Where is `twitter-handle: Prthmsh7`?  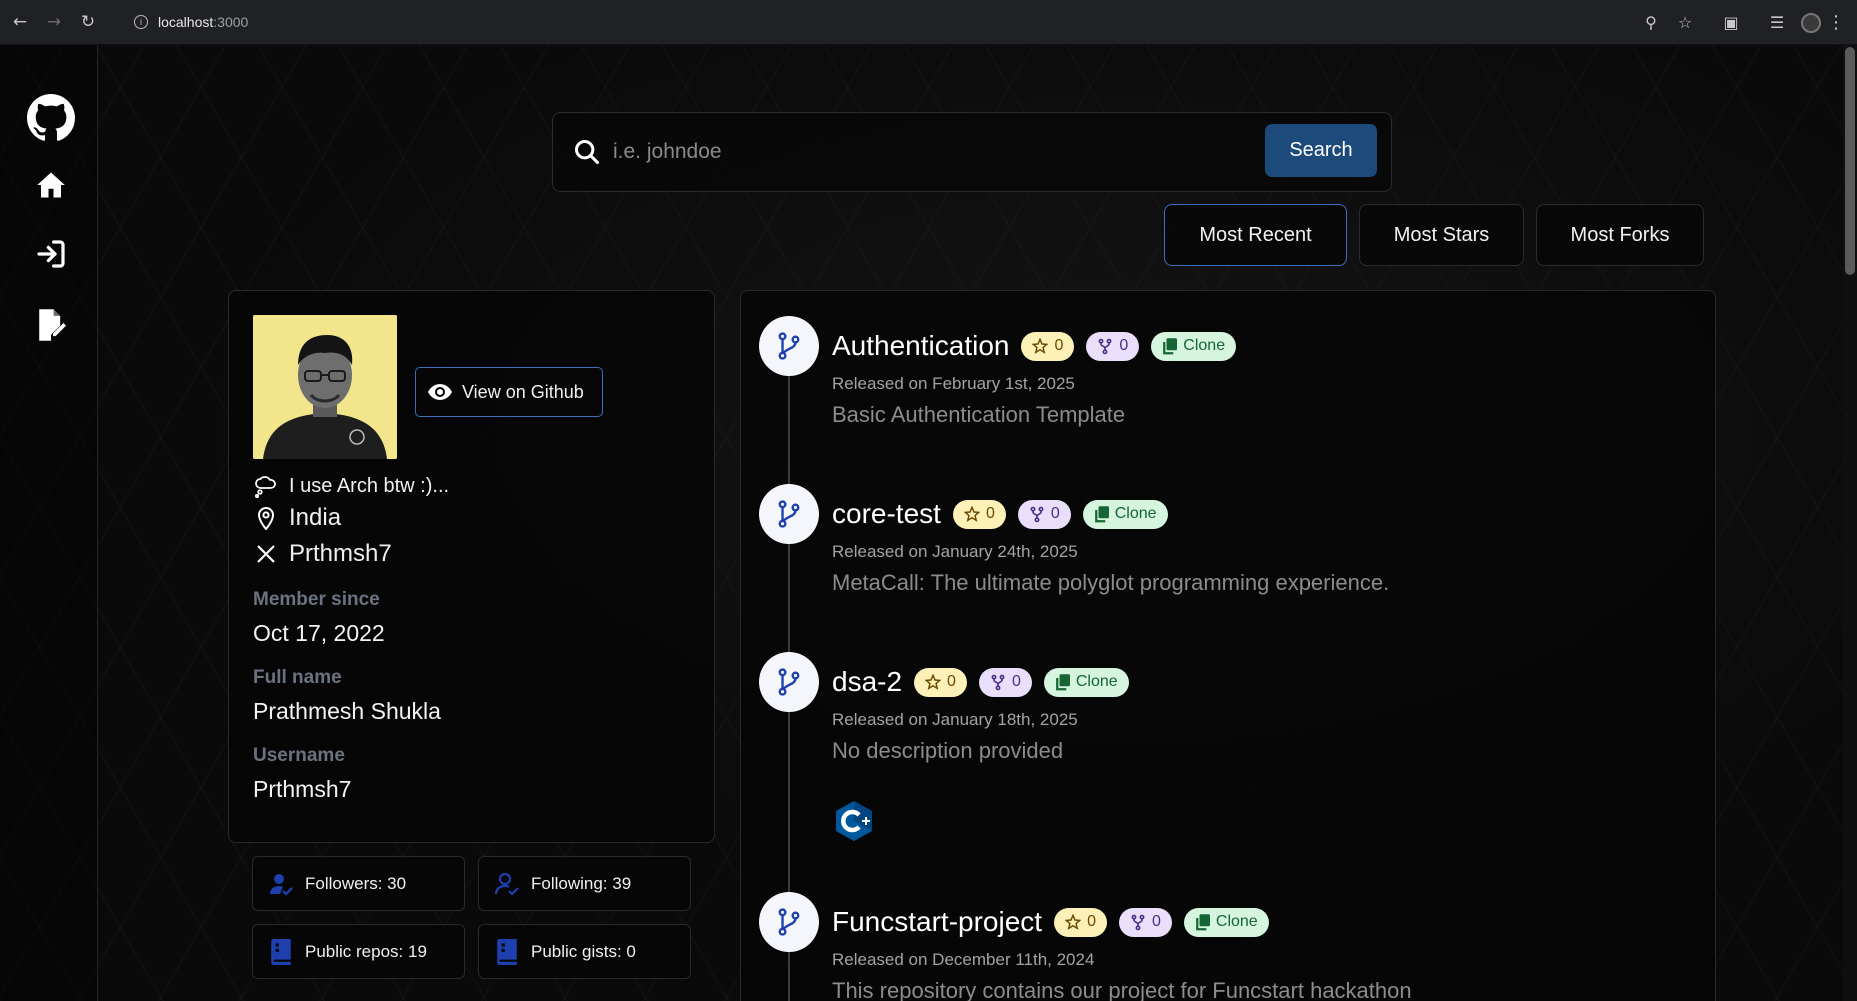 twitter-handle: Prthmsh7 is located at coordinates (340, 553).